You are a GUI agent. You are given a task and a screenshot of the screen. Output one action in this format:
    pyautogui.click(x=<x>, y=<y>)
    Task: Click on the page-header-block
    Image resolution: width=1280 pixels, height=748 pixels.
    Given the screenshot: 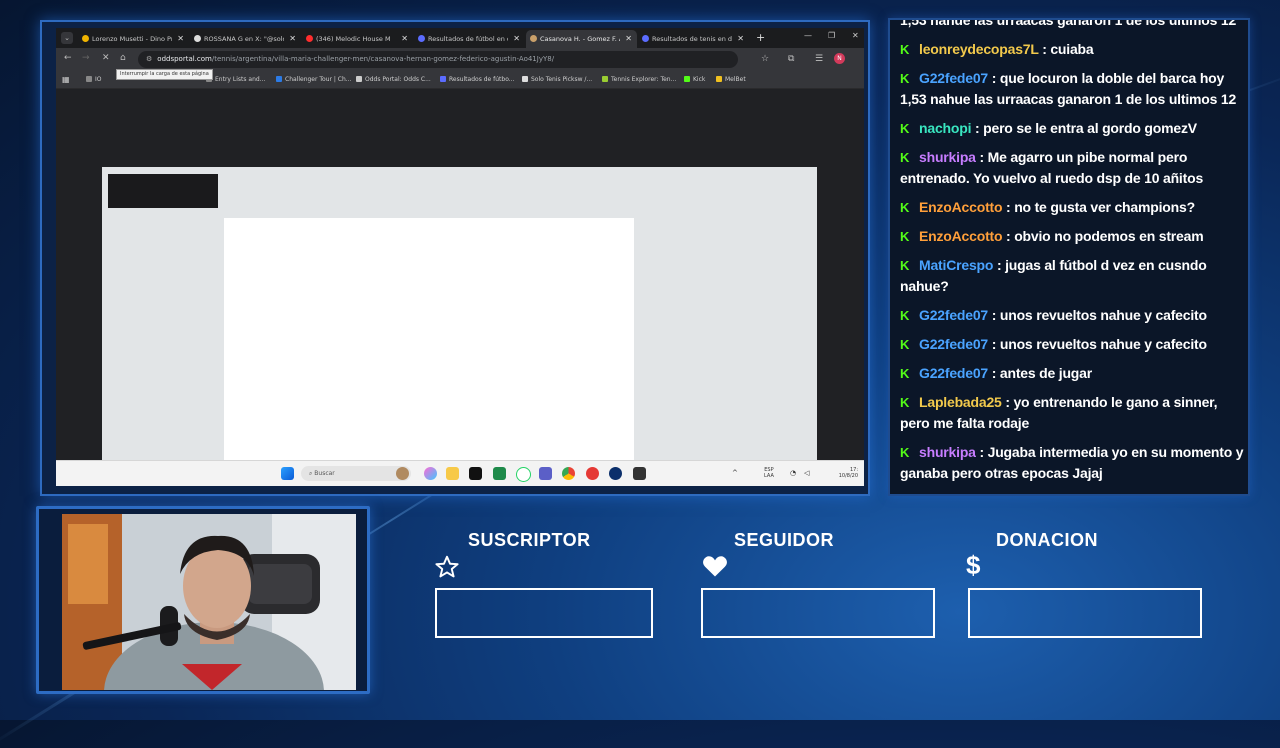 What is the action you would take?
    pyautogui.click(x=163, y=191)
    